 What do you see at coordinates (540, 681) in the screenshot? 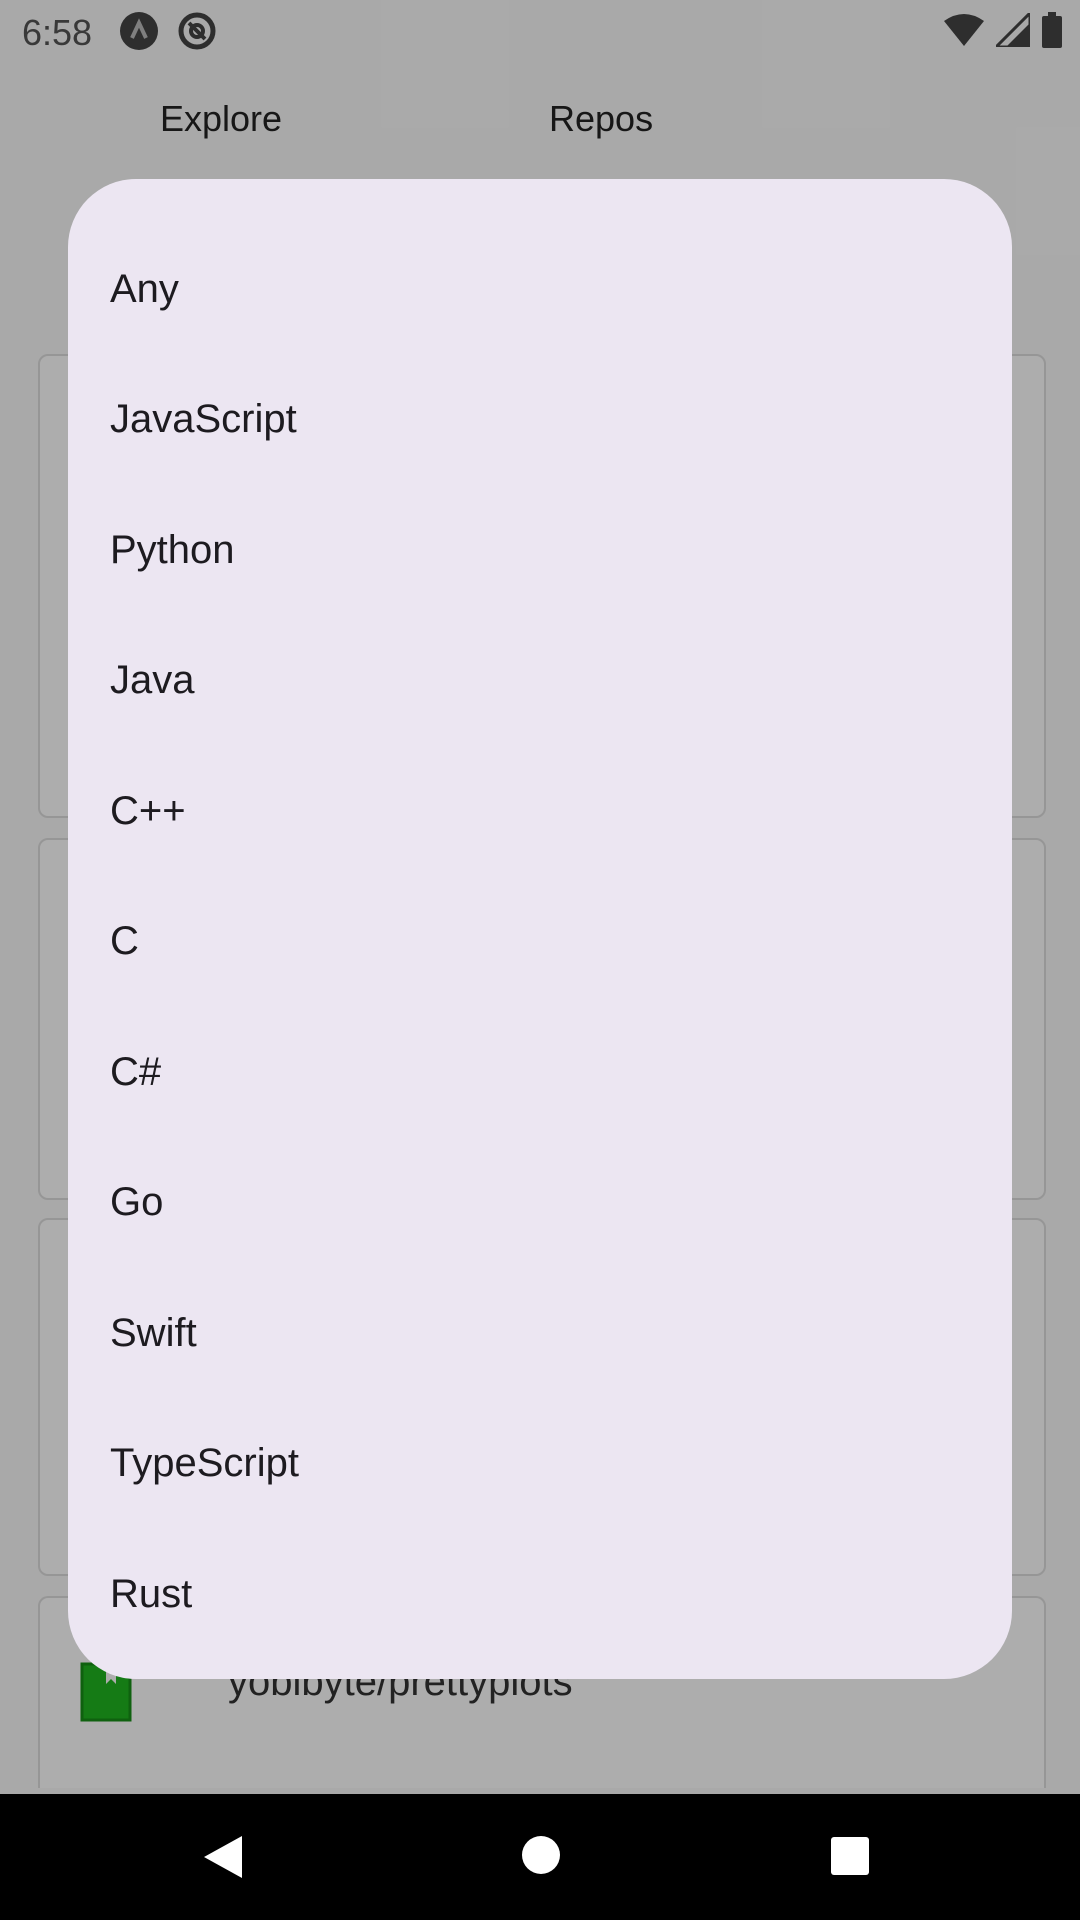
I see `language-option-java: Java` at bounding box center [540, 681].